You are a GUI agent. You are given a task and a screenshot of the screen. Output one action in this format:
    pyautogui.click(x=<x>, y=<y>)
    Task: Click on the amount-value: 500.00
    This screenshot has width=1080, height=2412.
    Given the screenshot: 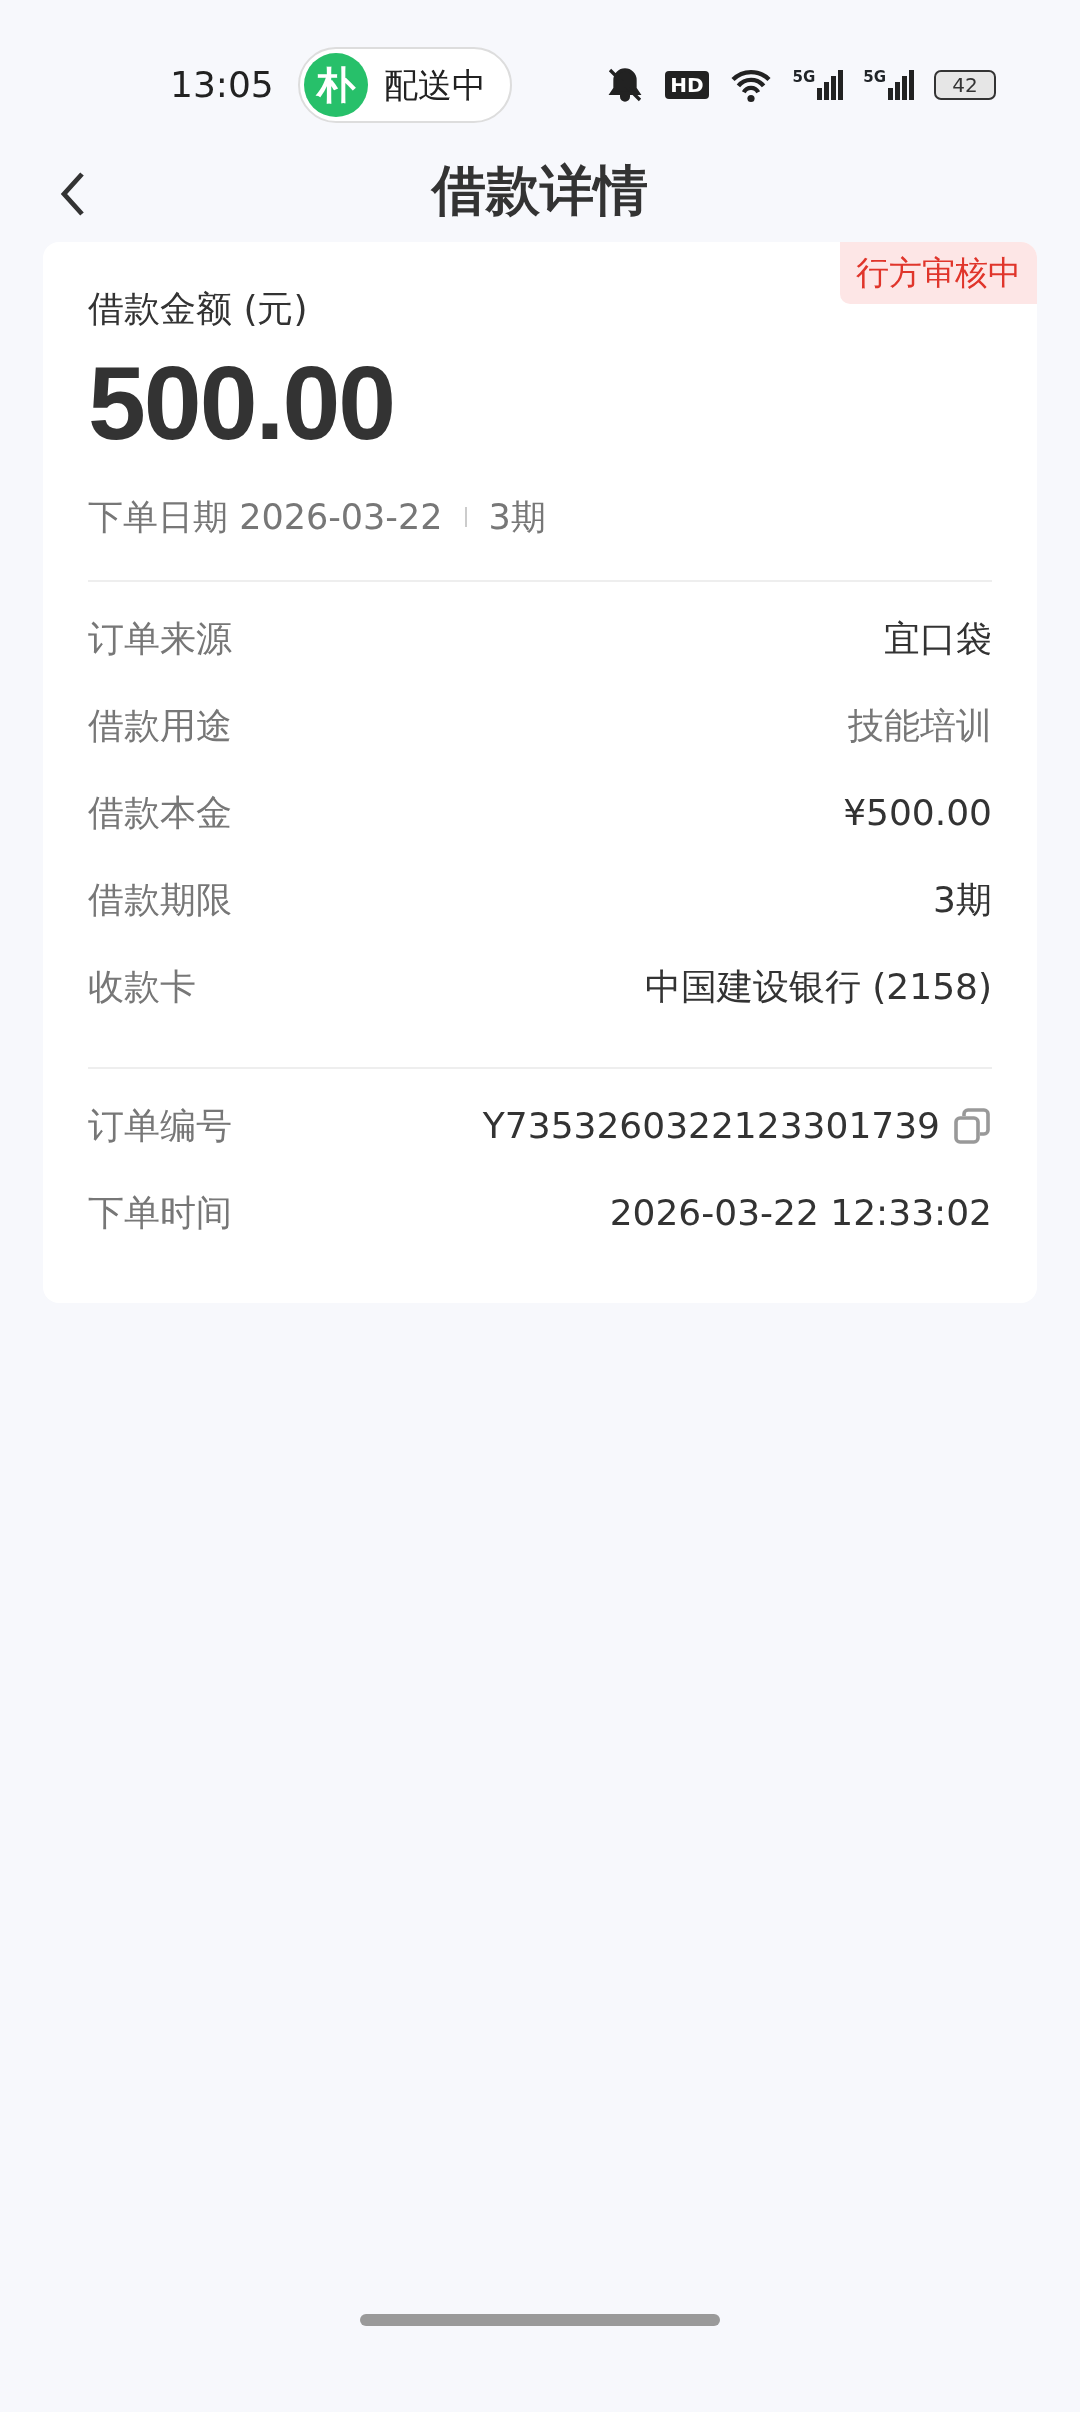 What is the action you would take?
    pyautogui.click(x=241, y=403)
    